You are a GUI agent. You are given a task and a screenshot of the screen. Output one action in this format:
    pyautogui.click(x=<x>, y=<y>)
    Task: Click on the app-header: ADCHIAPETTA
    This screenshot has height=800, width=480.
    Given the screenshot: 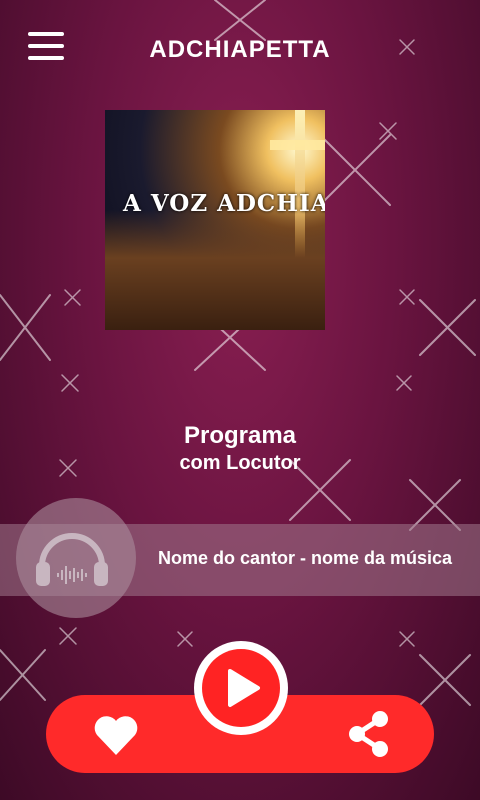 What is the action you would take?
    pyautogui.click(x=240, y=50)
    